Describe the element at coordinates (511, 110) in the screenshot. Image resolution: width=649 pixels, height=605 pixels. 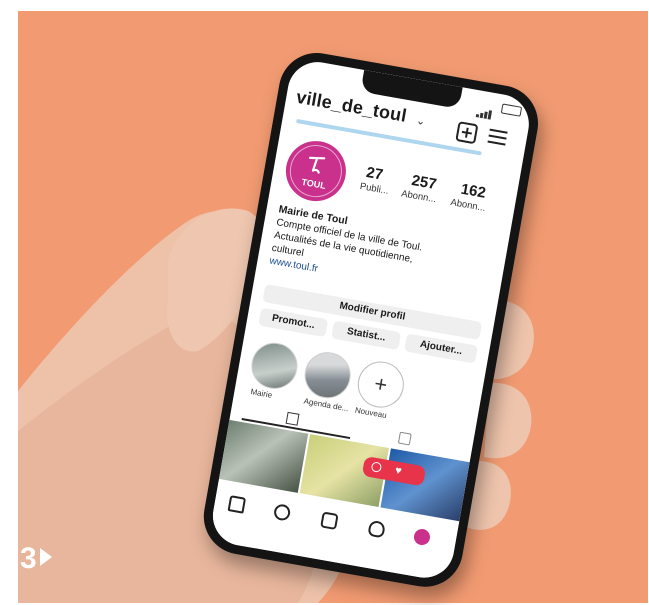
I see `battery-icon` at that location.